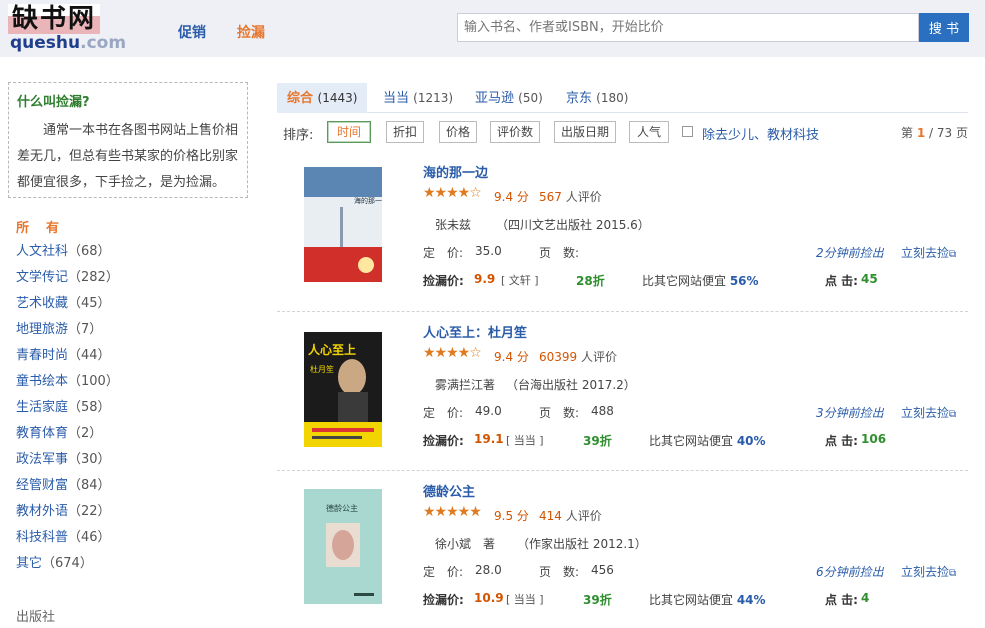 Image resolution: width=985 pixels, height=628 pixels. What do you see at coordinates (760, 133) in the screenshot?
I see `exclude-kids-label: 除去少儿、教材科技` at bounding box center [760, 133].